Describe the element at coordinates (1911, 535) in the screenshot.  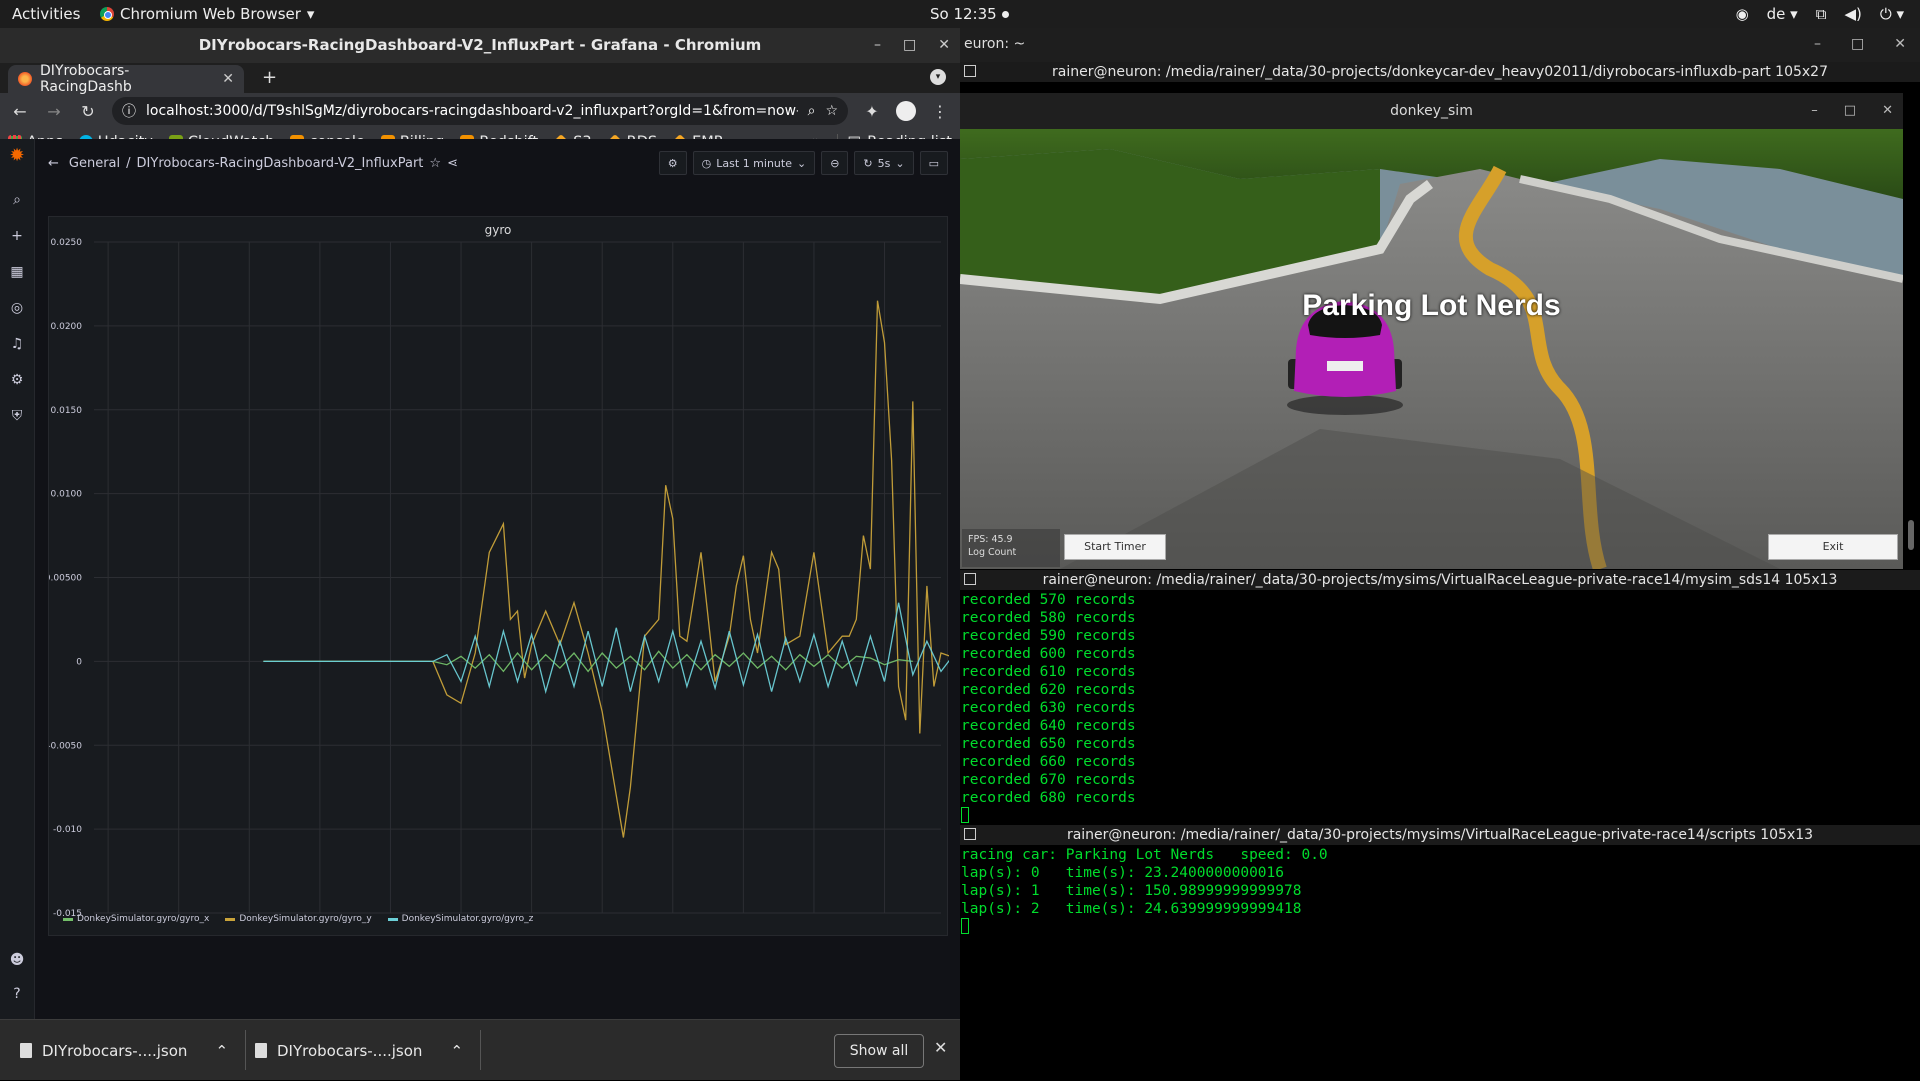
I see `terminal-scrollbar` at that location.